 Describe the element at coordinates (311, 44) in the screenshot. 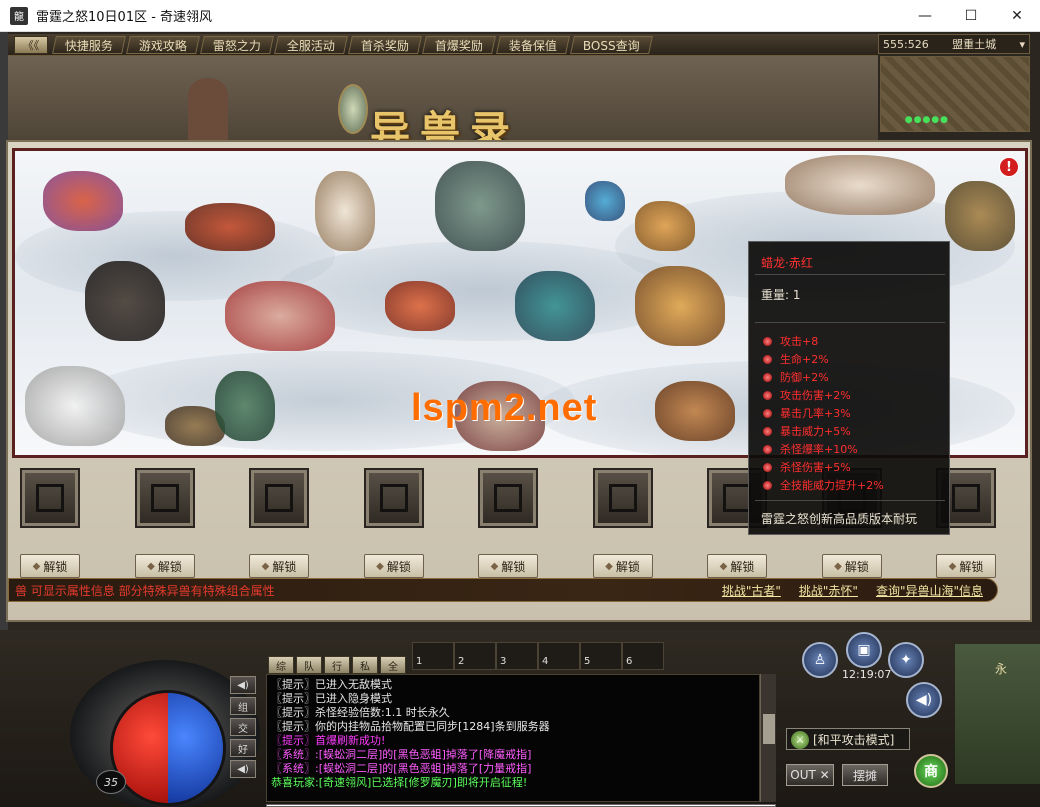

I see `menu-server-events: 全服活动` at that location.